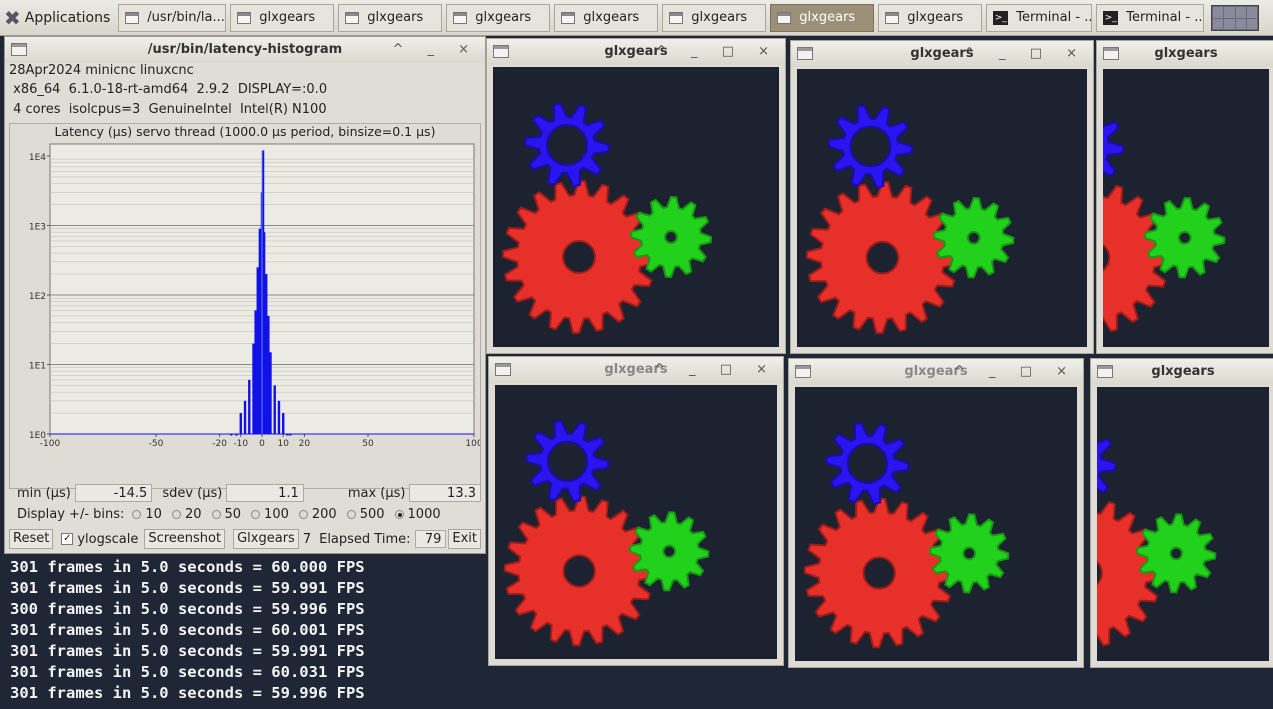 This screenshot has height=709, width=1273. What do you see at coordinates (822, 17) in the screenshot?
I see `taskbar-button-7: glxgears` at bounding box center [822, 17].